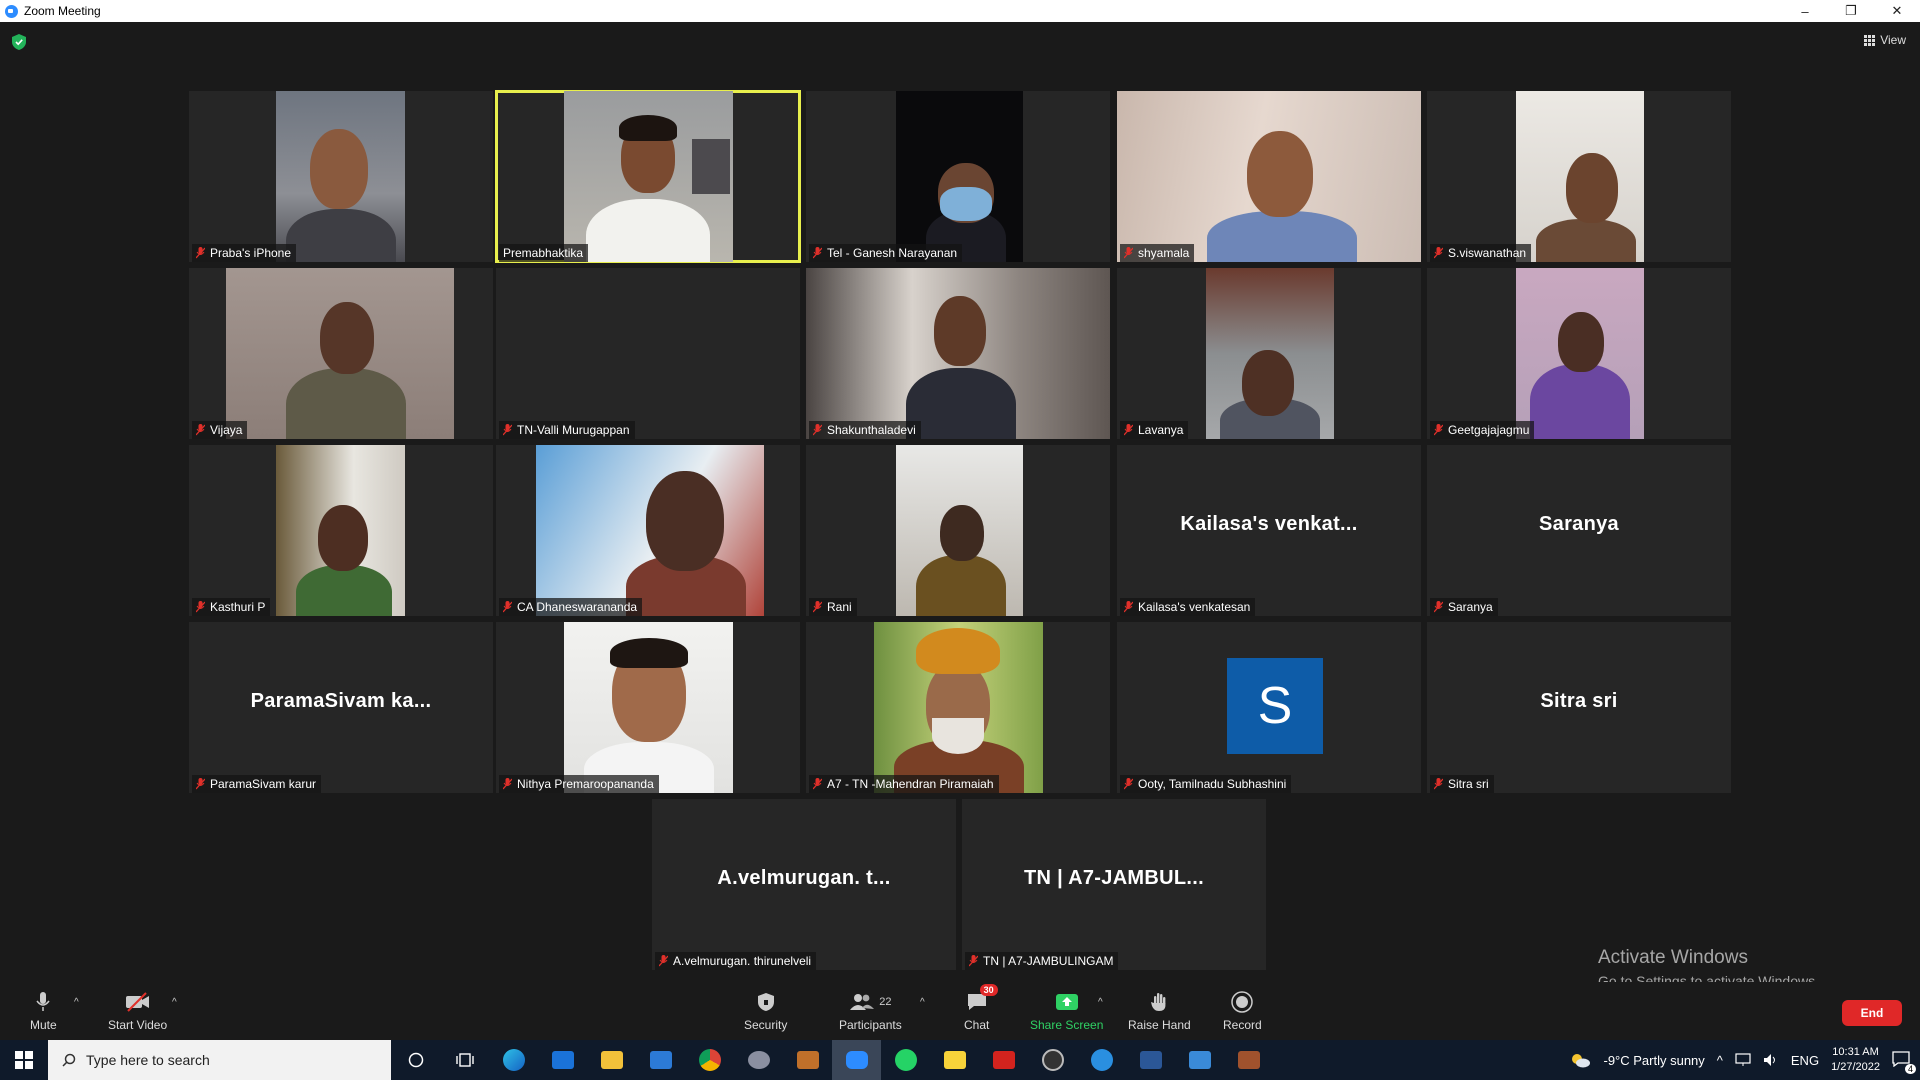 The width and height of the screenshot is (1920, 1080). What do you see at coordinates (1855, 1060) in the screenshot?
I see `clock: 10:31 AM 1/27/2022` at bounding box center [1855, 1060].